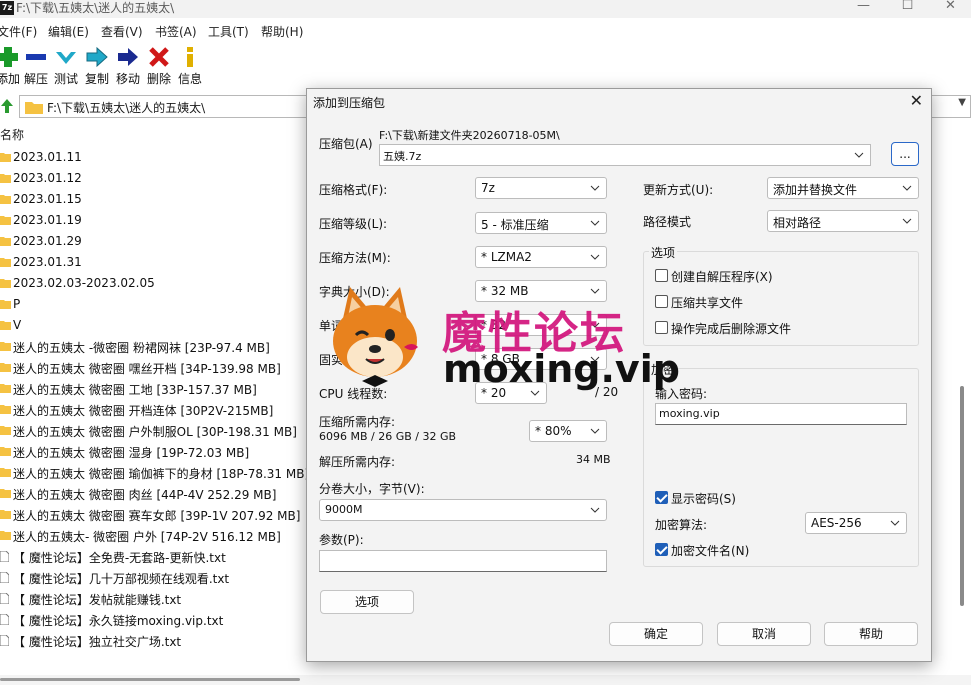 This screenshot has width=971, height=685. I want to click on help-button: 帮助, so click(871, 634).